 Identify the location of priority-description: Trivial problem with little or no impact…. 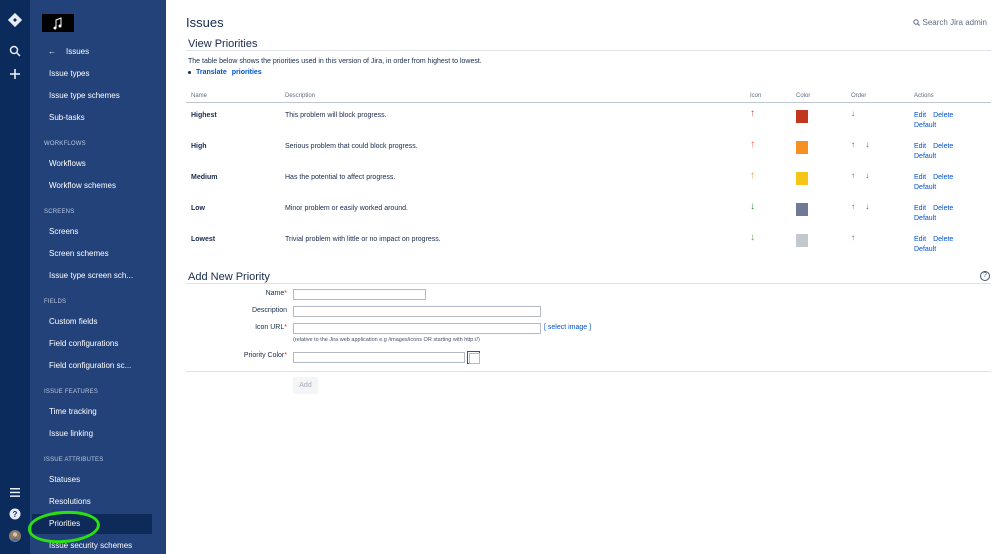
(363, 239).